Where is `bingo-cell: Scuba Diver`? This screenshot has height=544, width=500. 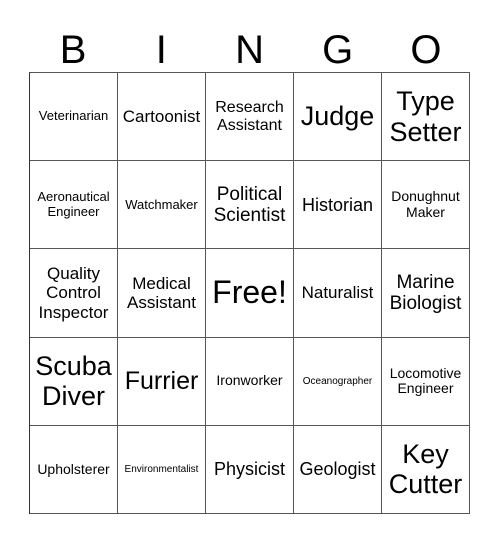 bingo-cell: Scuba Diver is located at coordinates (74, 381).